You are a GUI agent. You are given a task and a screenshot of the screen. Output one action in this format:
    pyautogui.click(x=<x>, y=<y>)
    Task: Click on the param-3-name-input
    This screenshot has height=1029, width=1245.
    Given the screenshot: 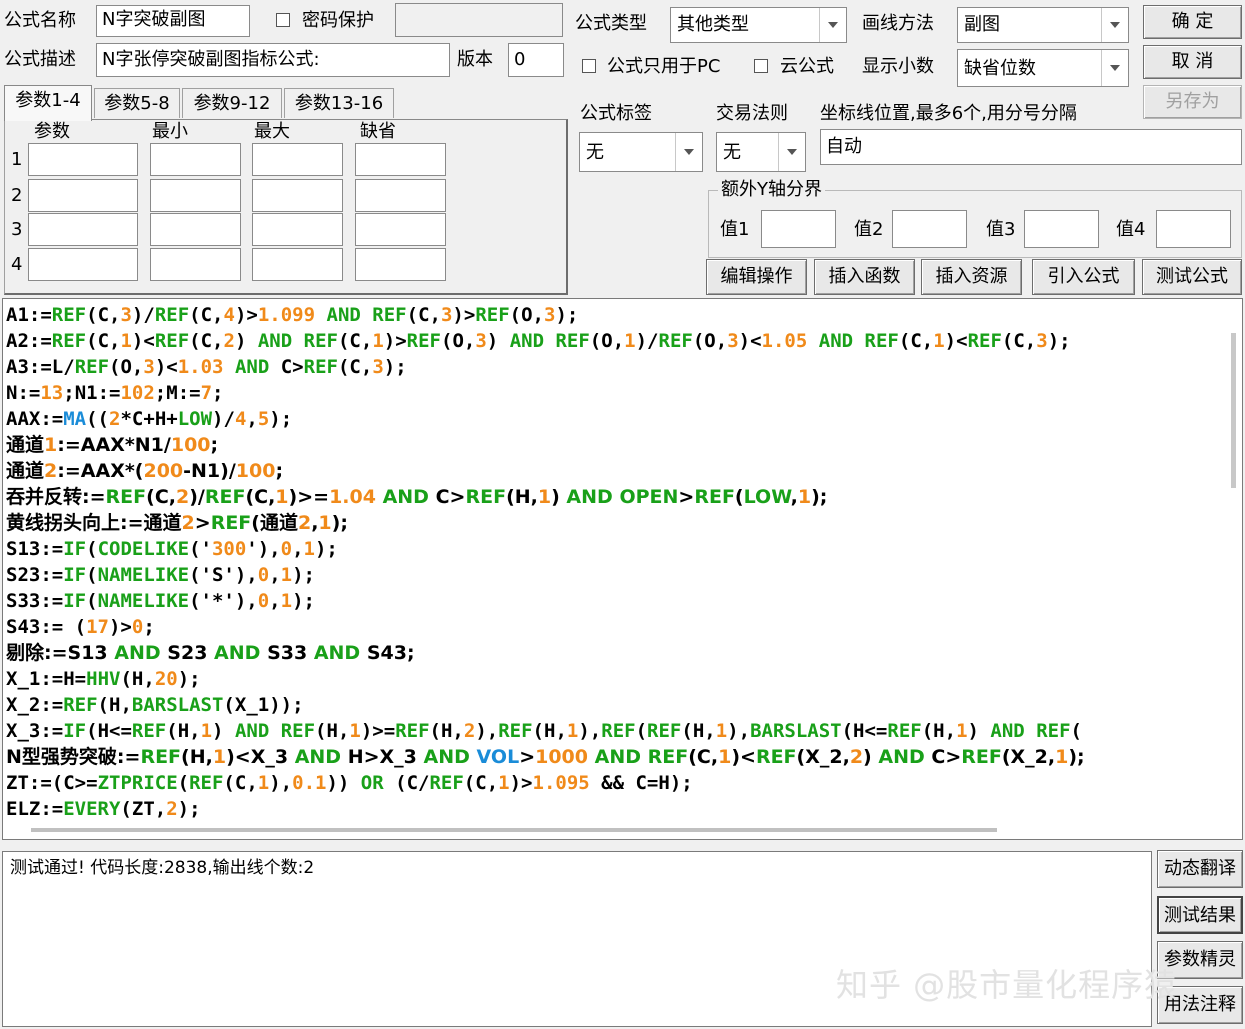 What is the action you would take?
    pyautogui.click(x=83, y=229)
    